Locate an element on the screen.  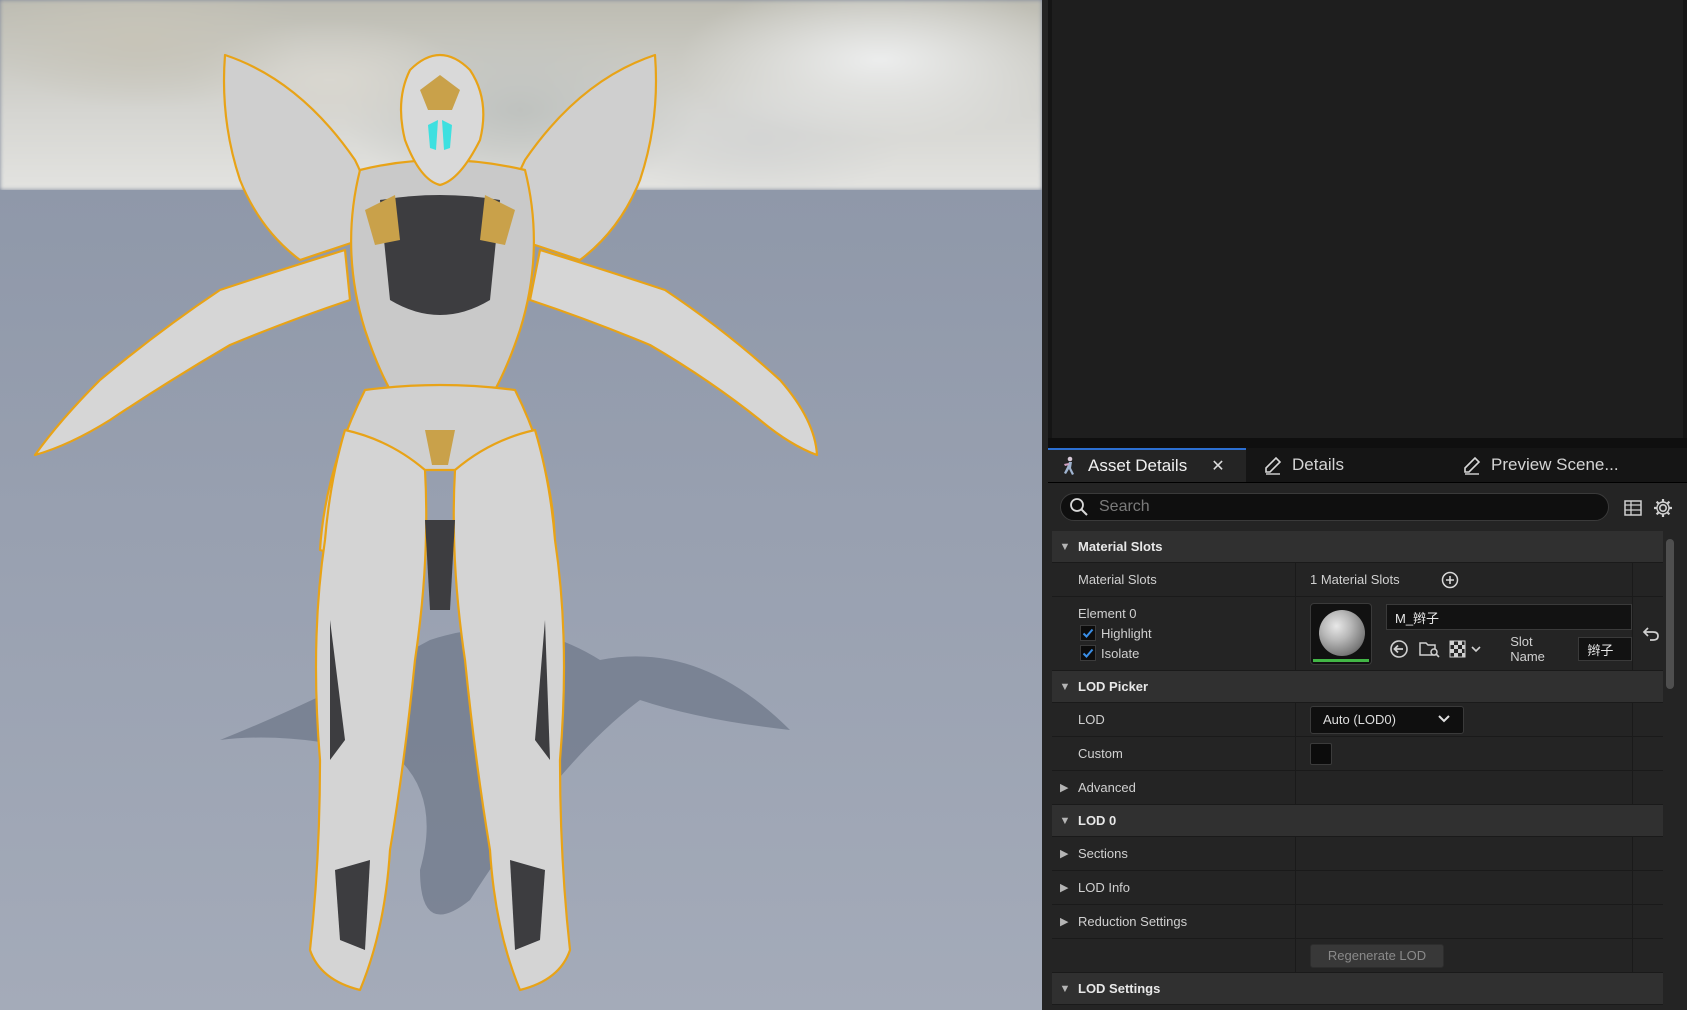
material-slots-row: Material Slots 1 Material Slots is located at coordinates (1357, 580).